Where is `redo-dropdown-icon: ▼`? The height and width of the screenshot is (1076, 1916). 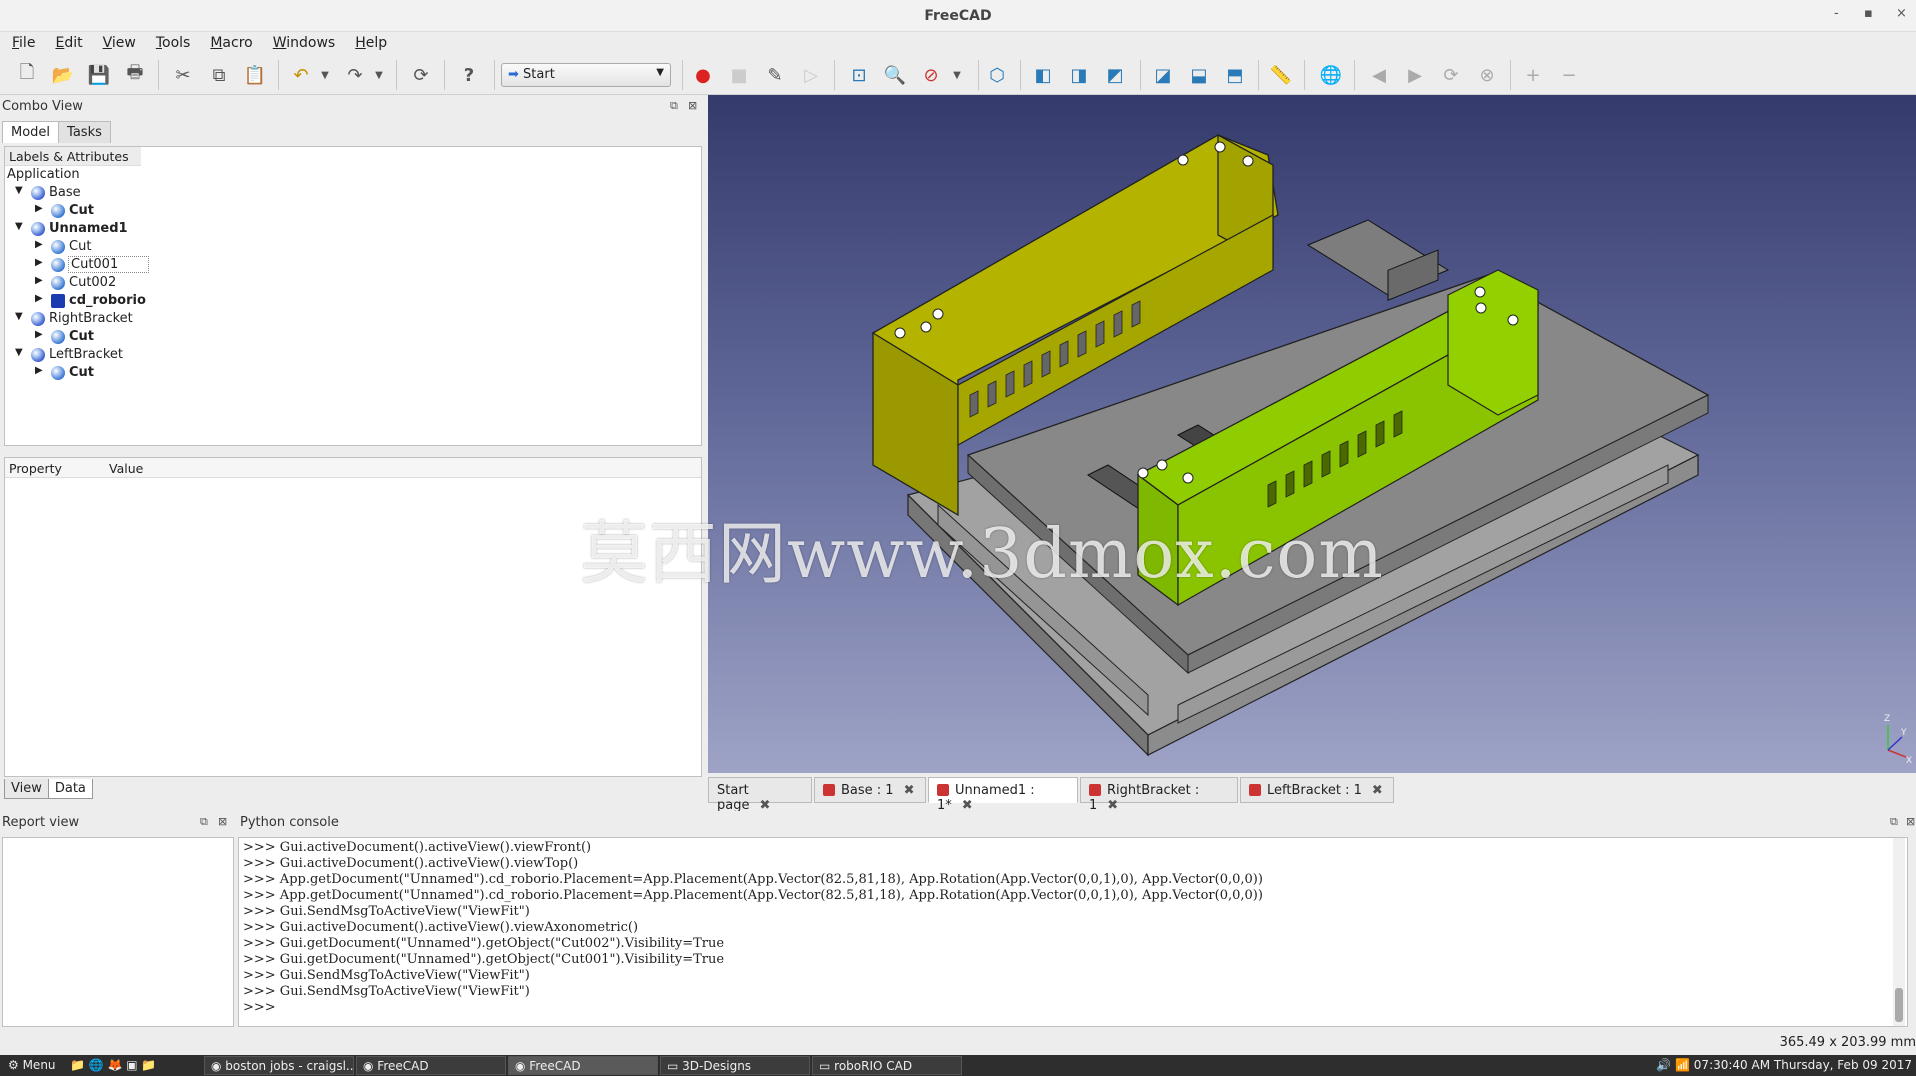
redo-dropdown-icon: ▼ is located at coordinates (379, 75).